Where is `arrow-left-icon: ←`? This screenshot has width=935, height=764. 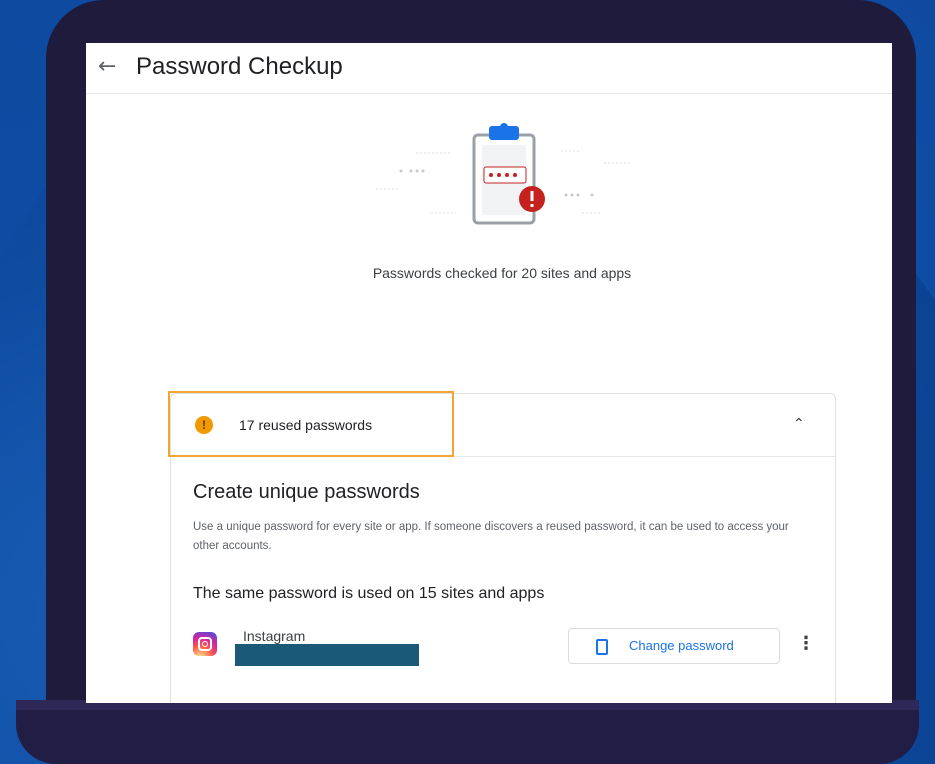
arrow-left-icon: ← is located at coordinates (107, 67).